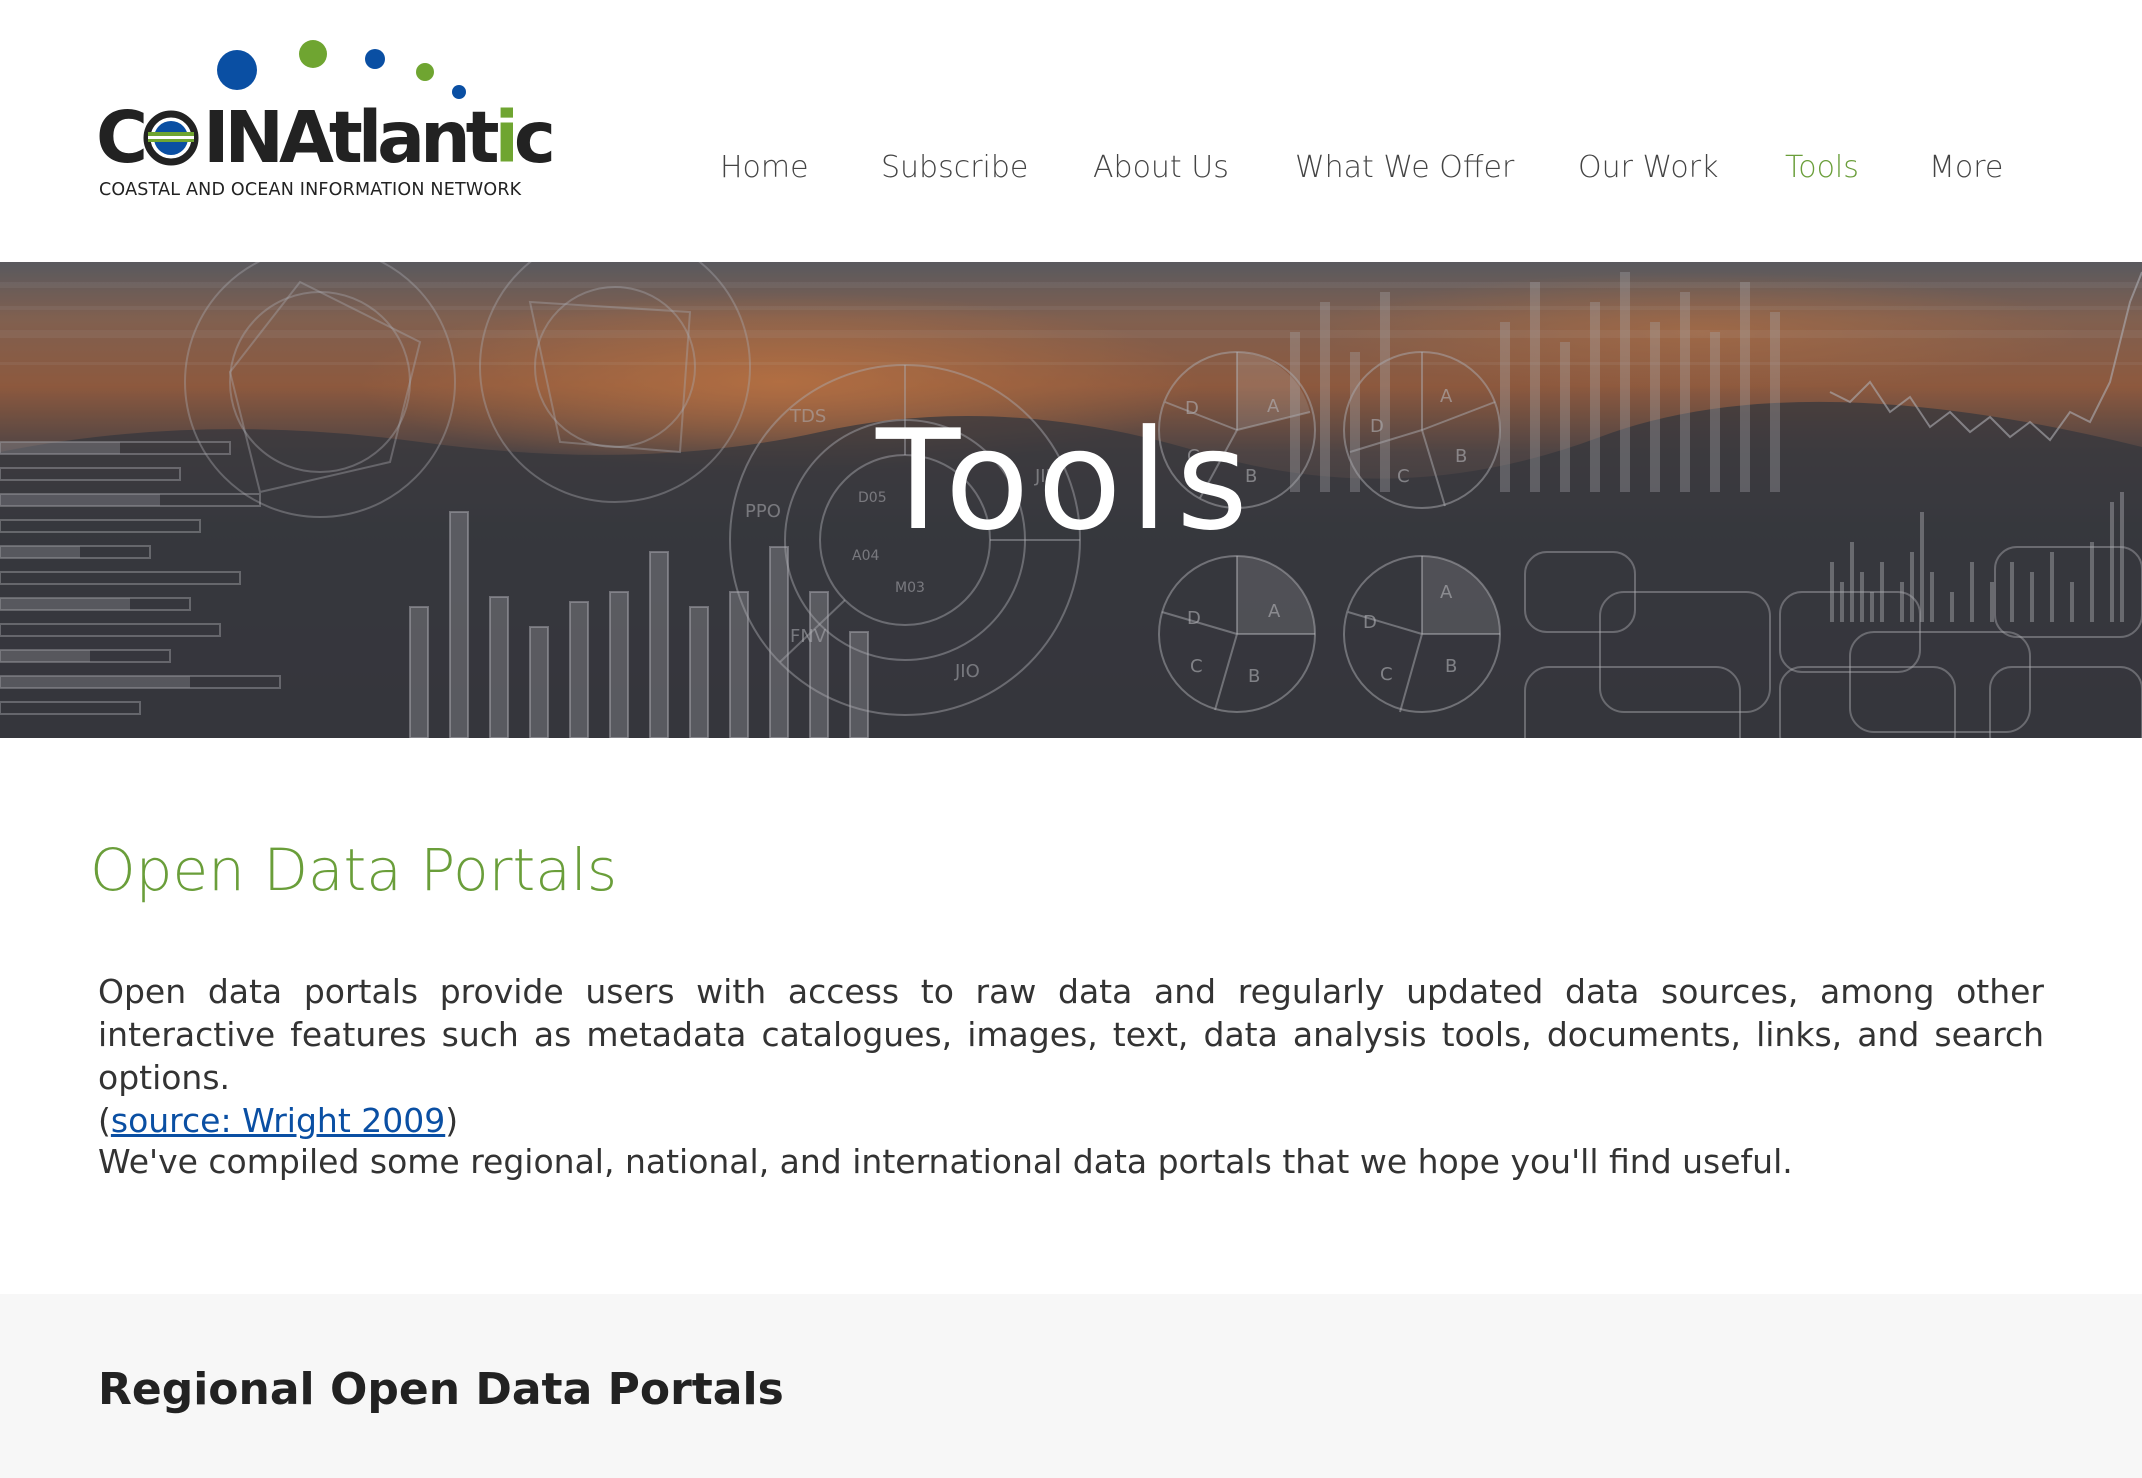 This screenshot has width=2142, height=1478. I want to click on nav-home: Home, so click(764, 167).